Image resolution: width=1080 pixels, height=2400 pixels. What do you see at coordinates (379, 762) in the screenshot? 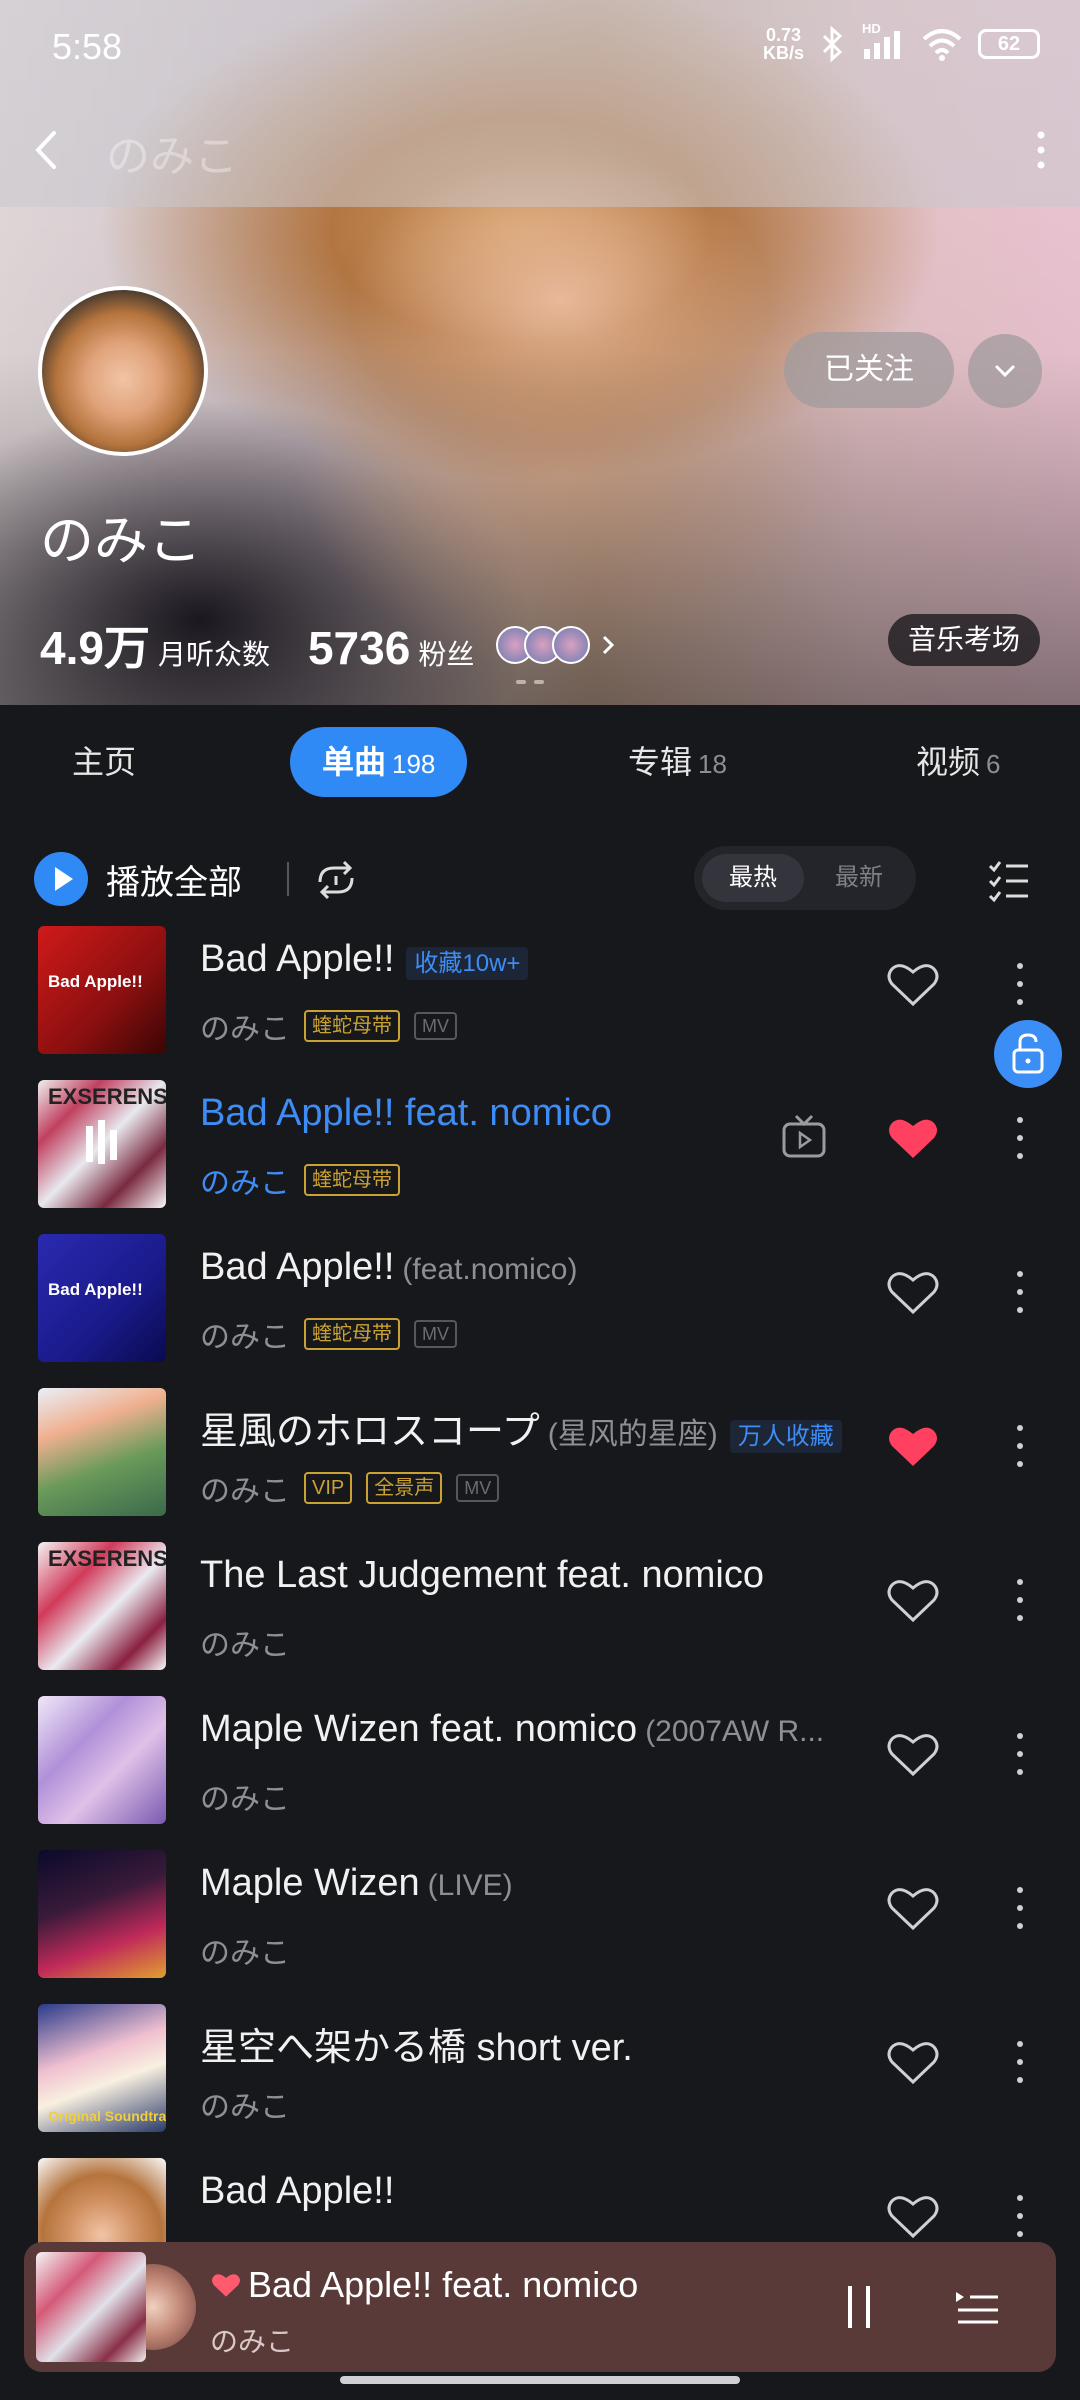
I see `tab-singles: 单曲 198` at bounding box center [379, 762].